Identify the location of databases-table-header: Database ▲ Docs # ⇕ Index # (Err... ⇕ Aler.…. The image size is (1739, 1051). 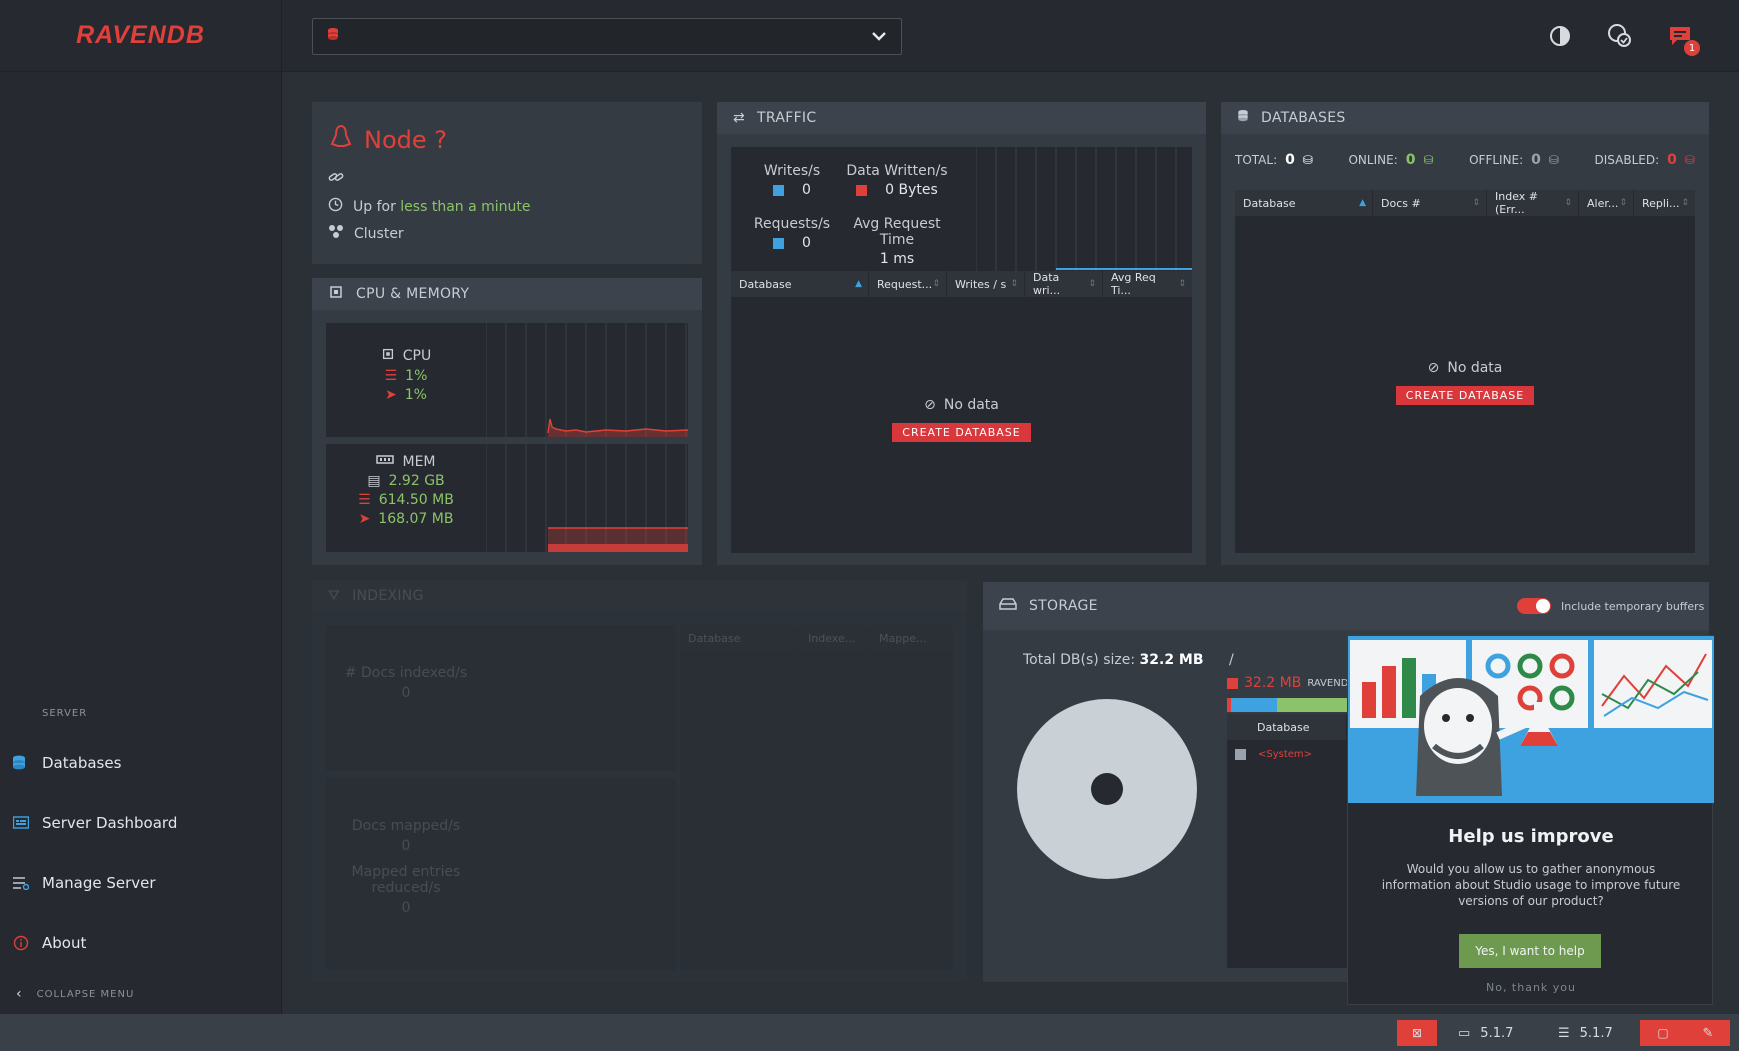
(1465, 203).